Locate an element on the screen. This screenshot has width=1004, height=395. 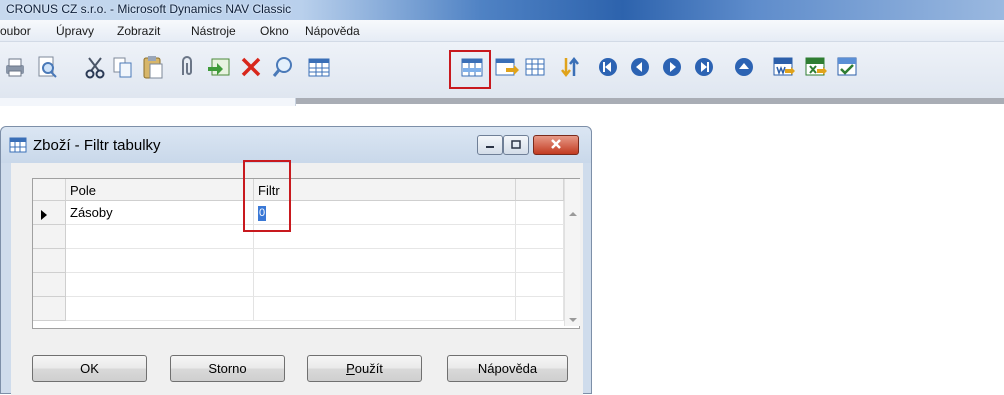
table-filter-icon is located at coordinates (319, 67).